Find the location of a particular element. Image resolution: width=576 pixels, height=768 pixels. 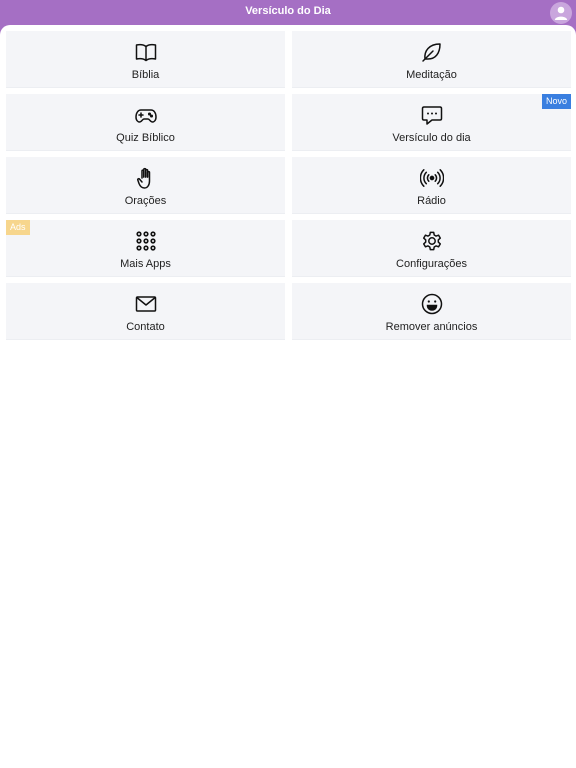

top-bar: Versículo do Dia is located at coordinates (288, 12).